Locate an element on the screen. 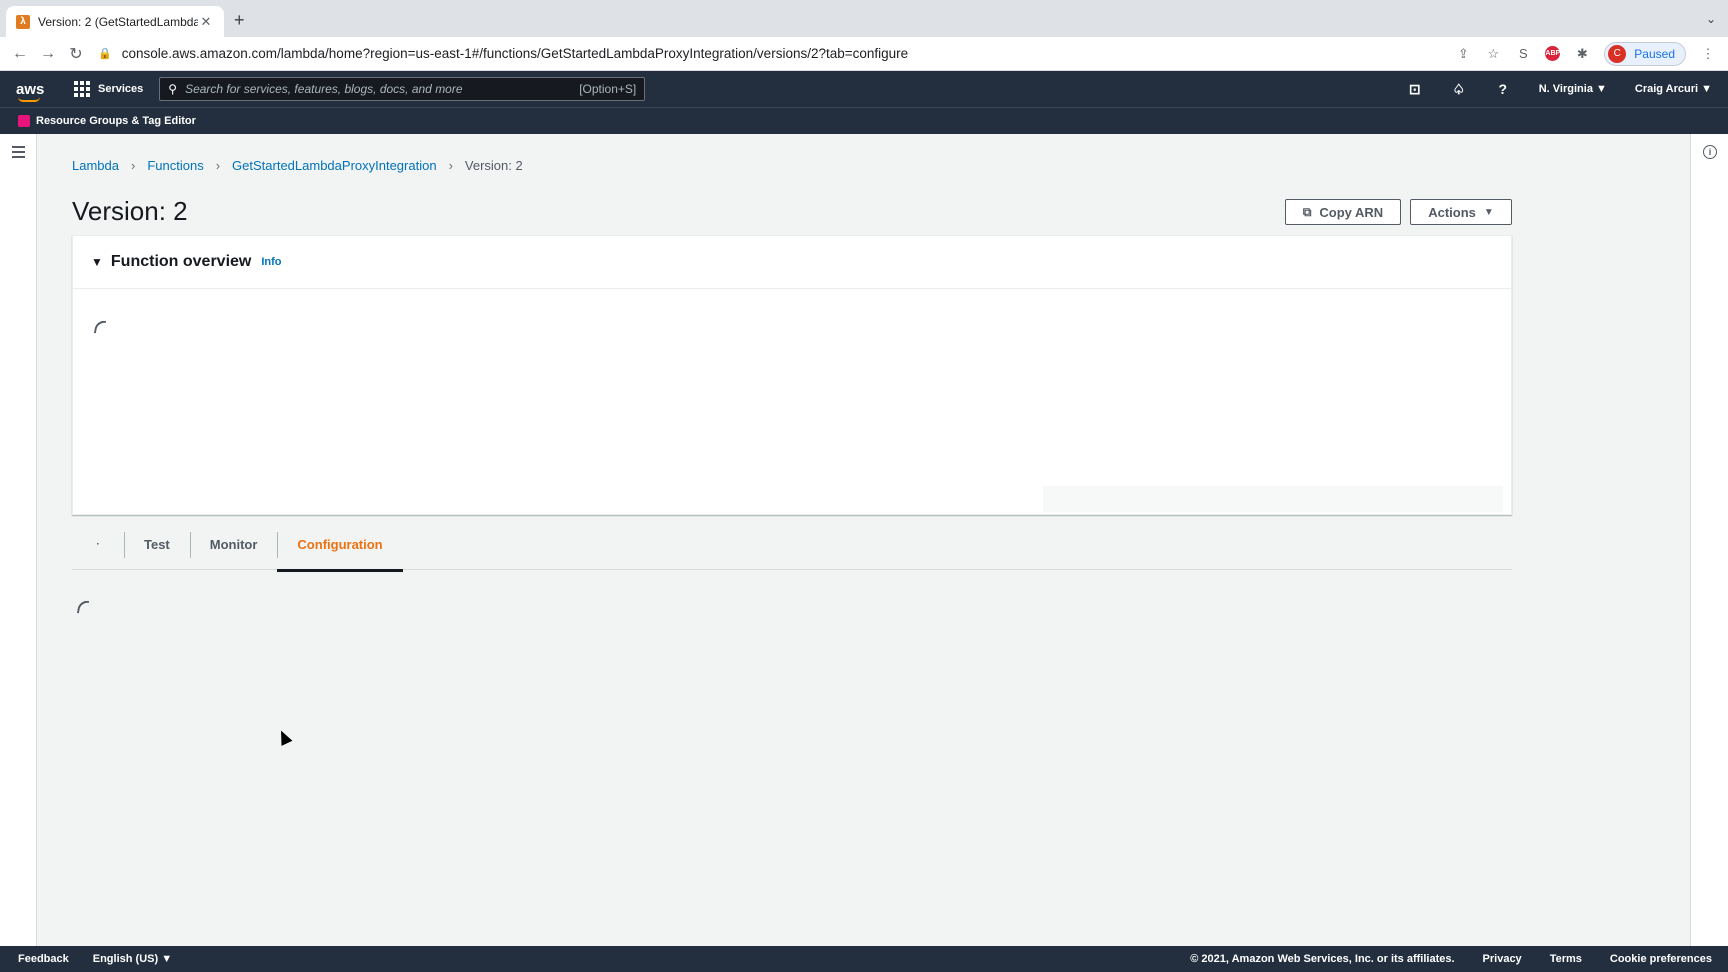 This screenshot has width=1728, height=972. menu-icon is located at coordinates (18, 153).